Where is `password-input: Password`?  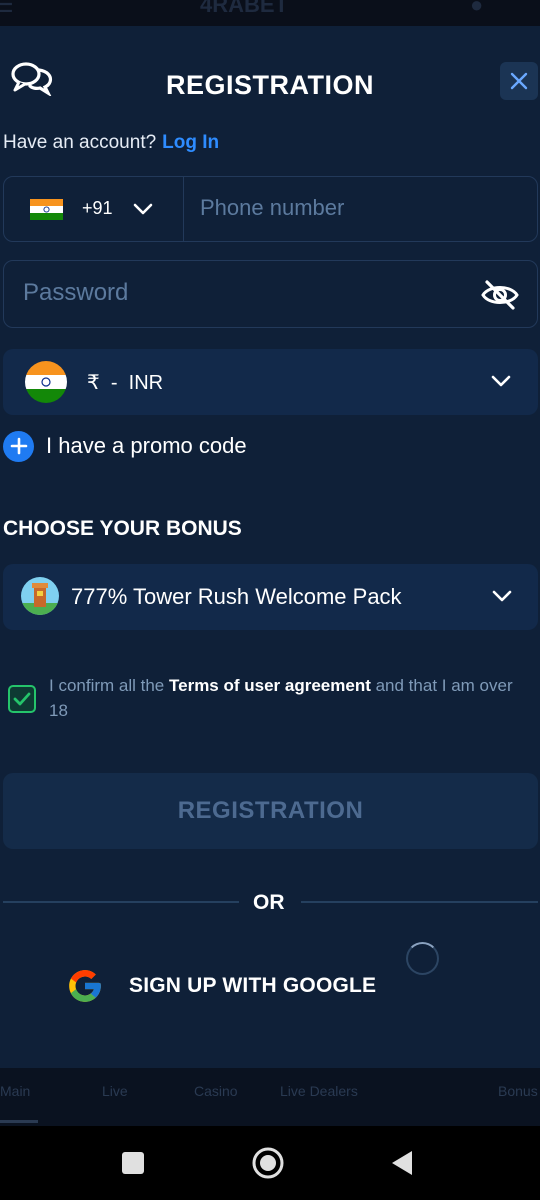
password-input: Password is located at coordinates (75, 293).